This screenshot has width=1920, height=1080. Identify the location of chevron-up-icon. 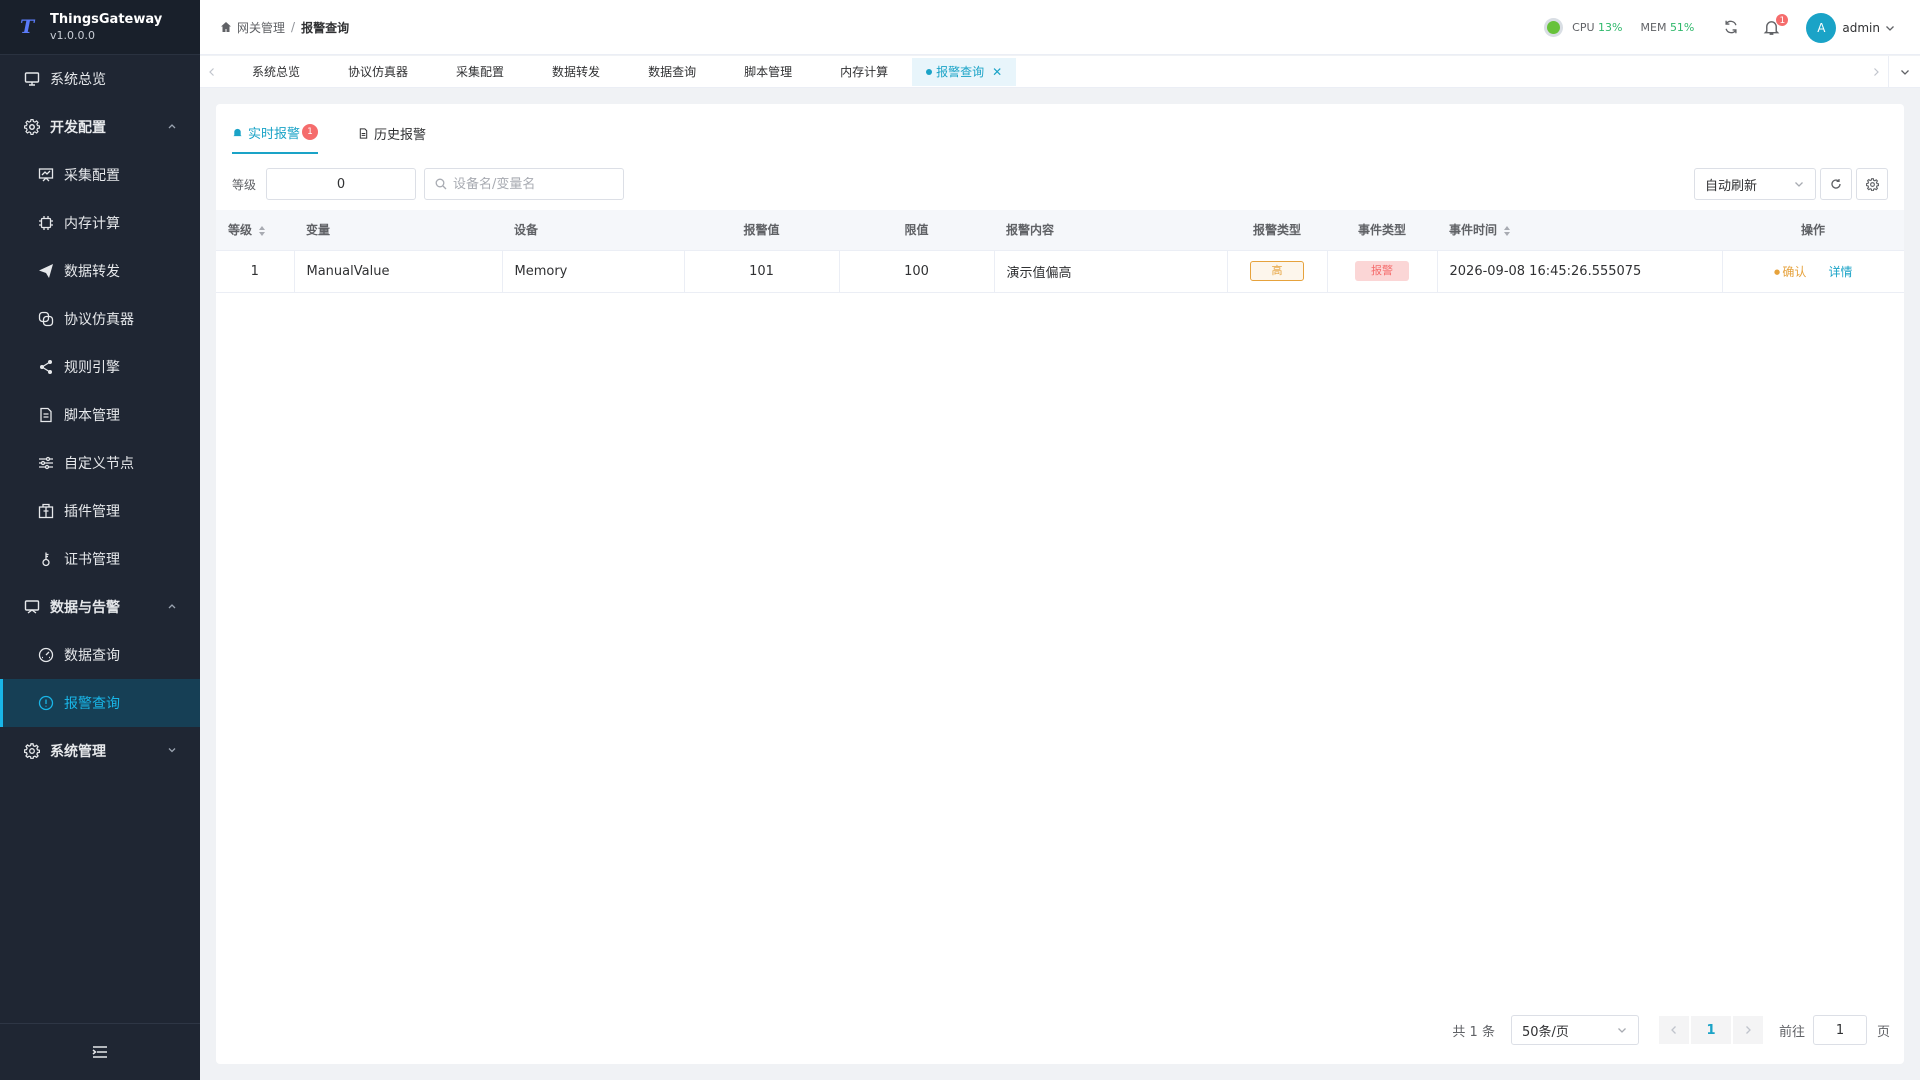
(172, 606).